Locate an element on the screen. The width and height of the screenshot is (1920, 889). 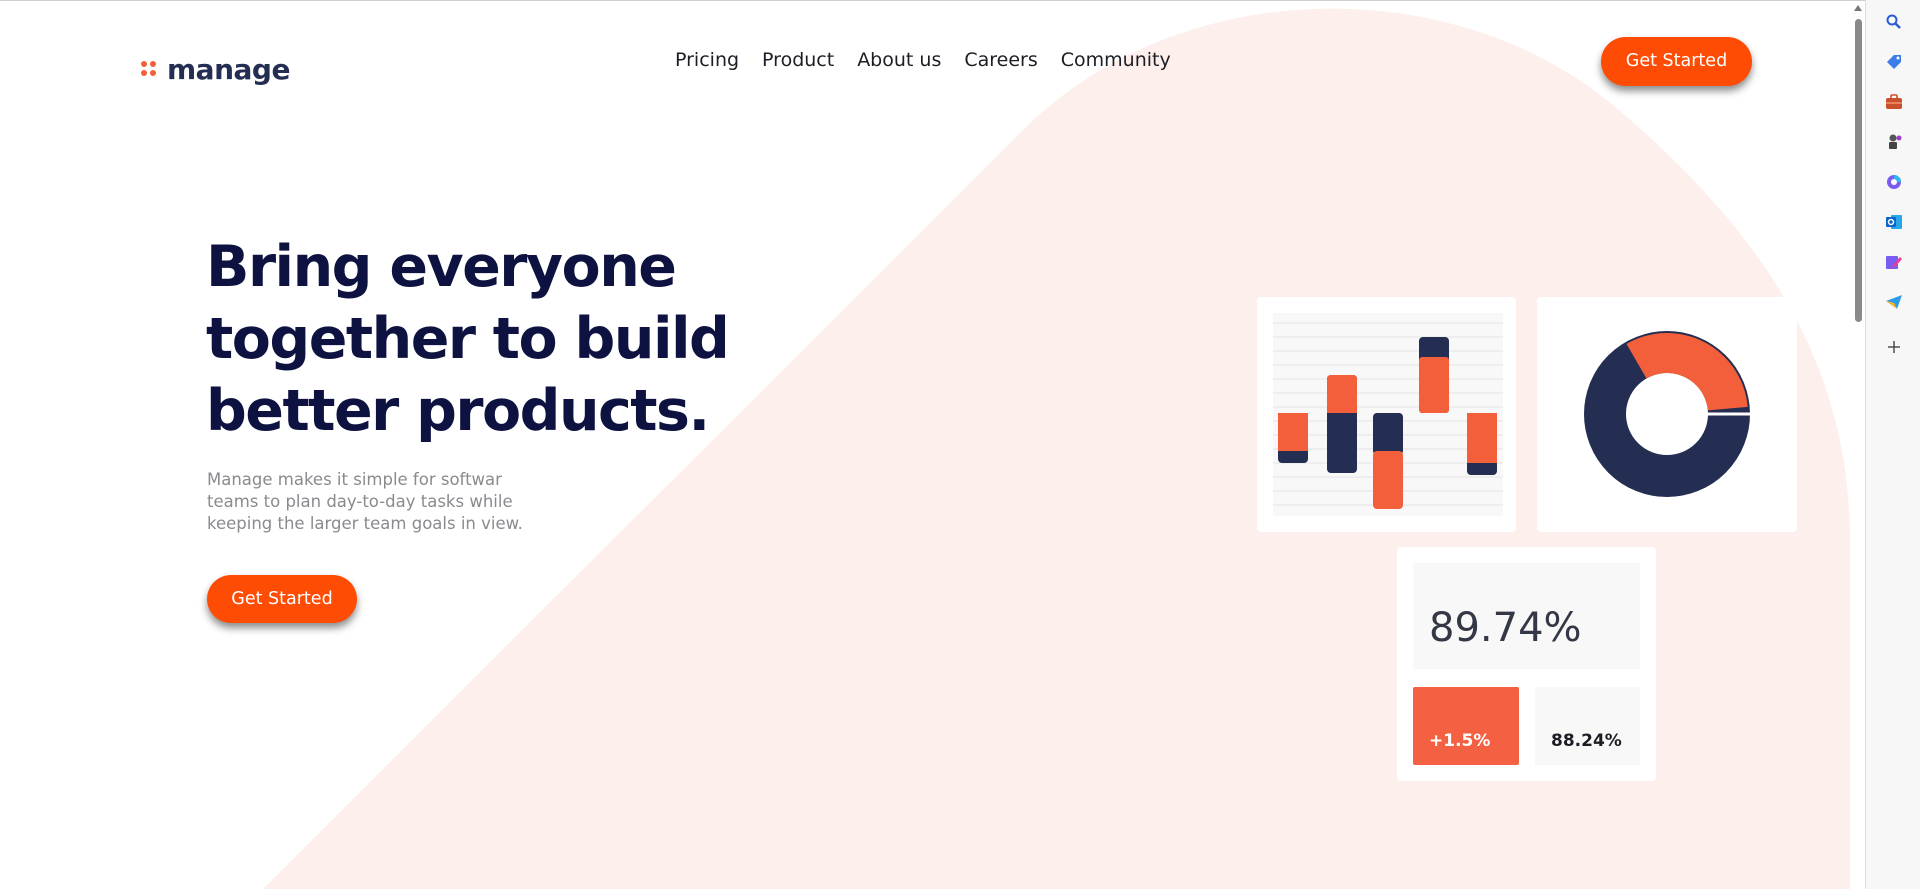
nav-community: Community is located at coordinates (1116, 60).